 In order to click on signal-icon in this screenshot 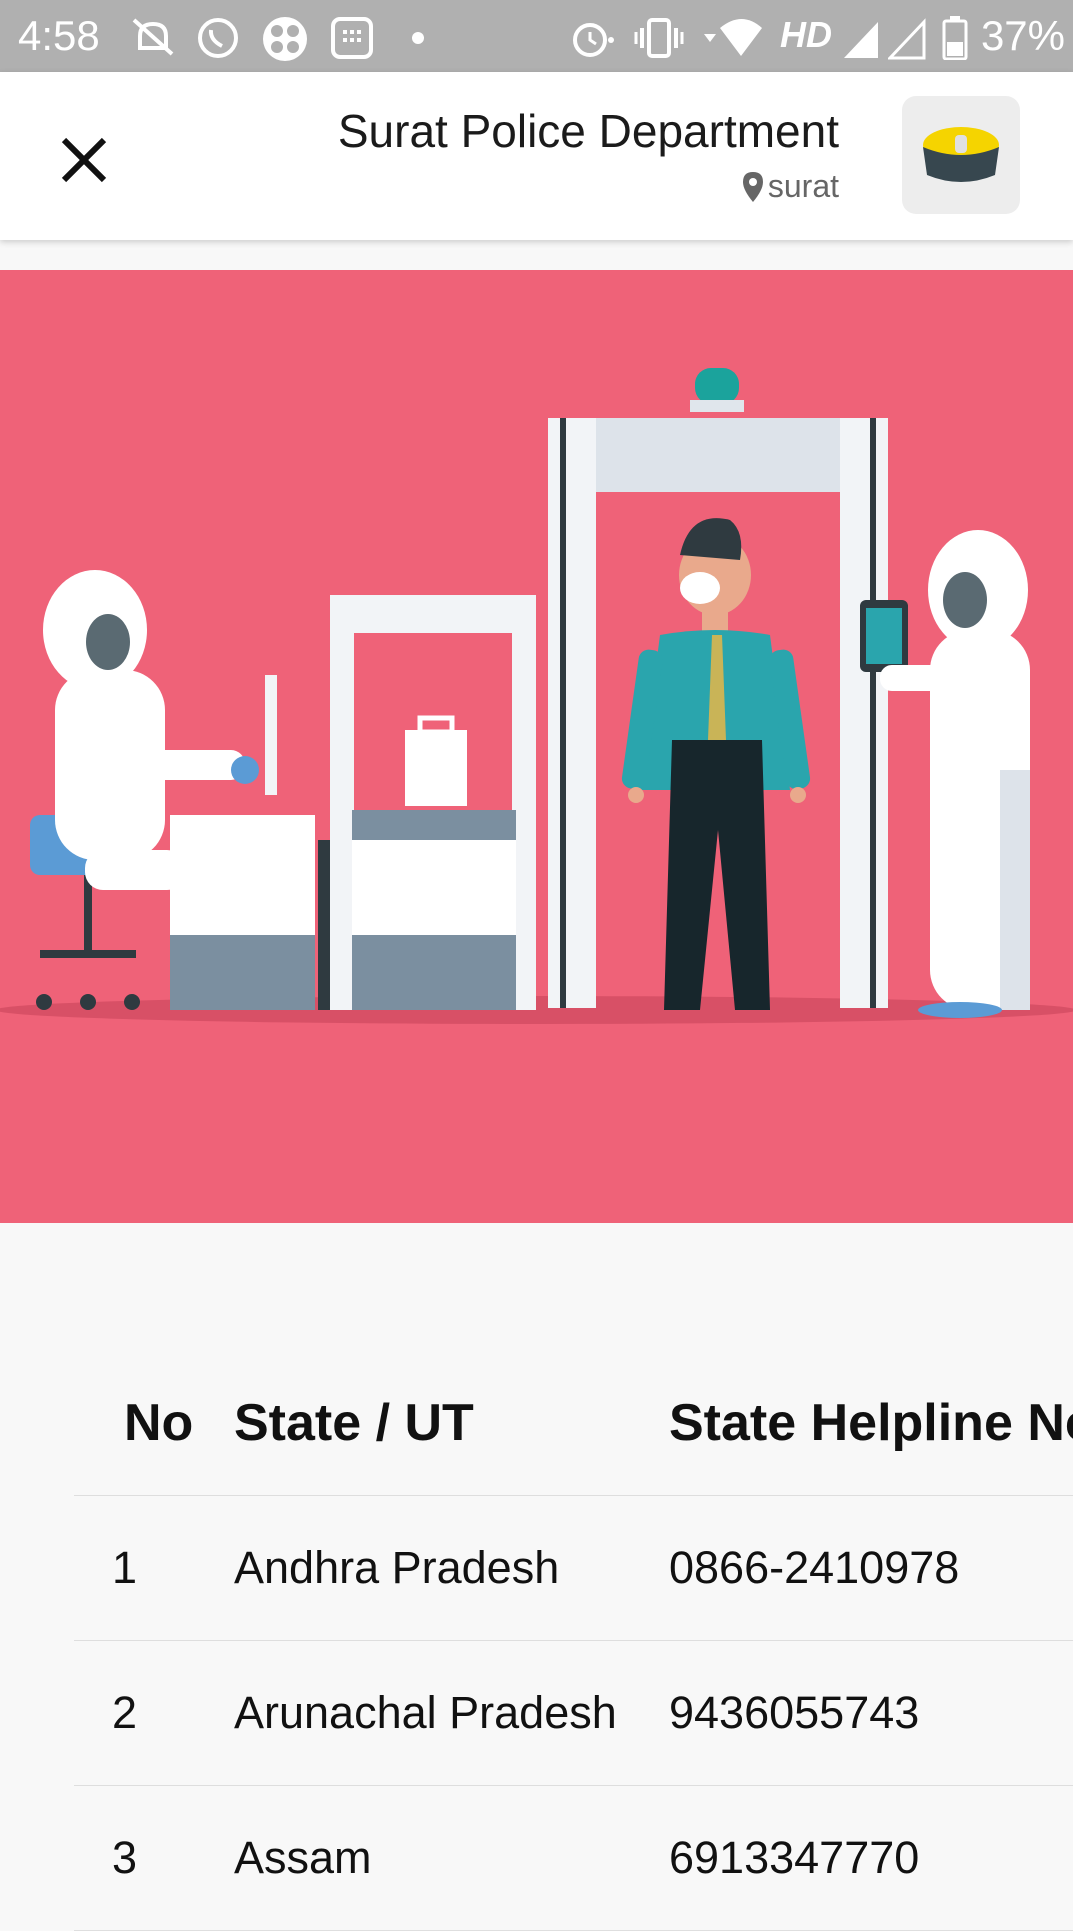, I will do `click(861, 40)`.